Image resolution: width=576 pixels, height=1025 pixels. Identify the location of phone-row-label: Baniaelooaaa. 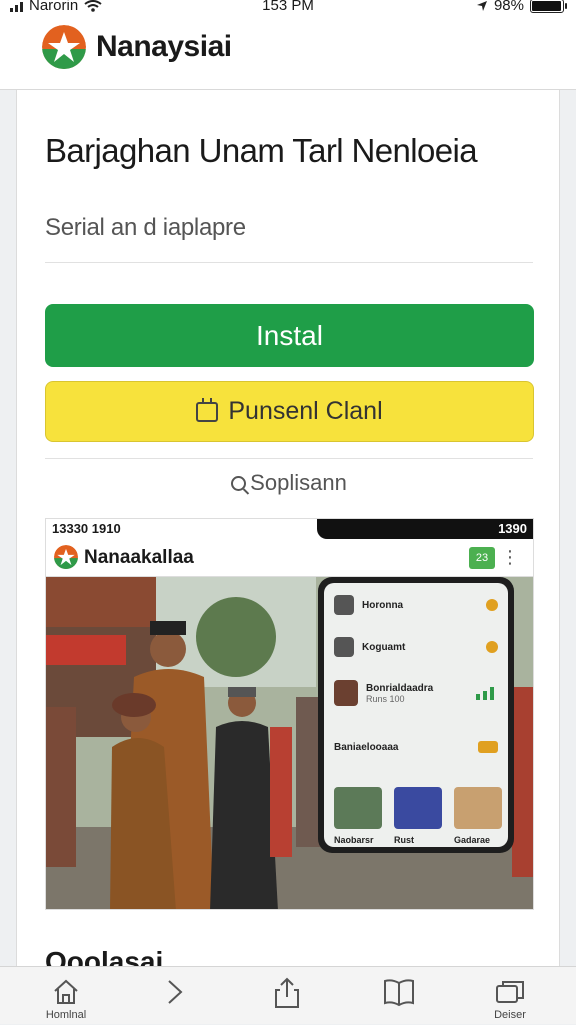
(366, 747).